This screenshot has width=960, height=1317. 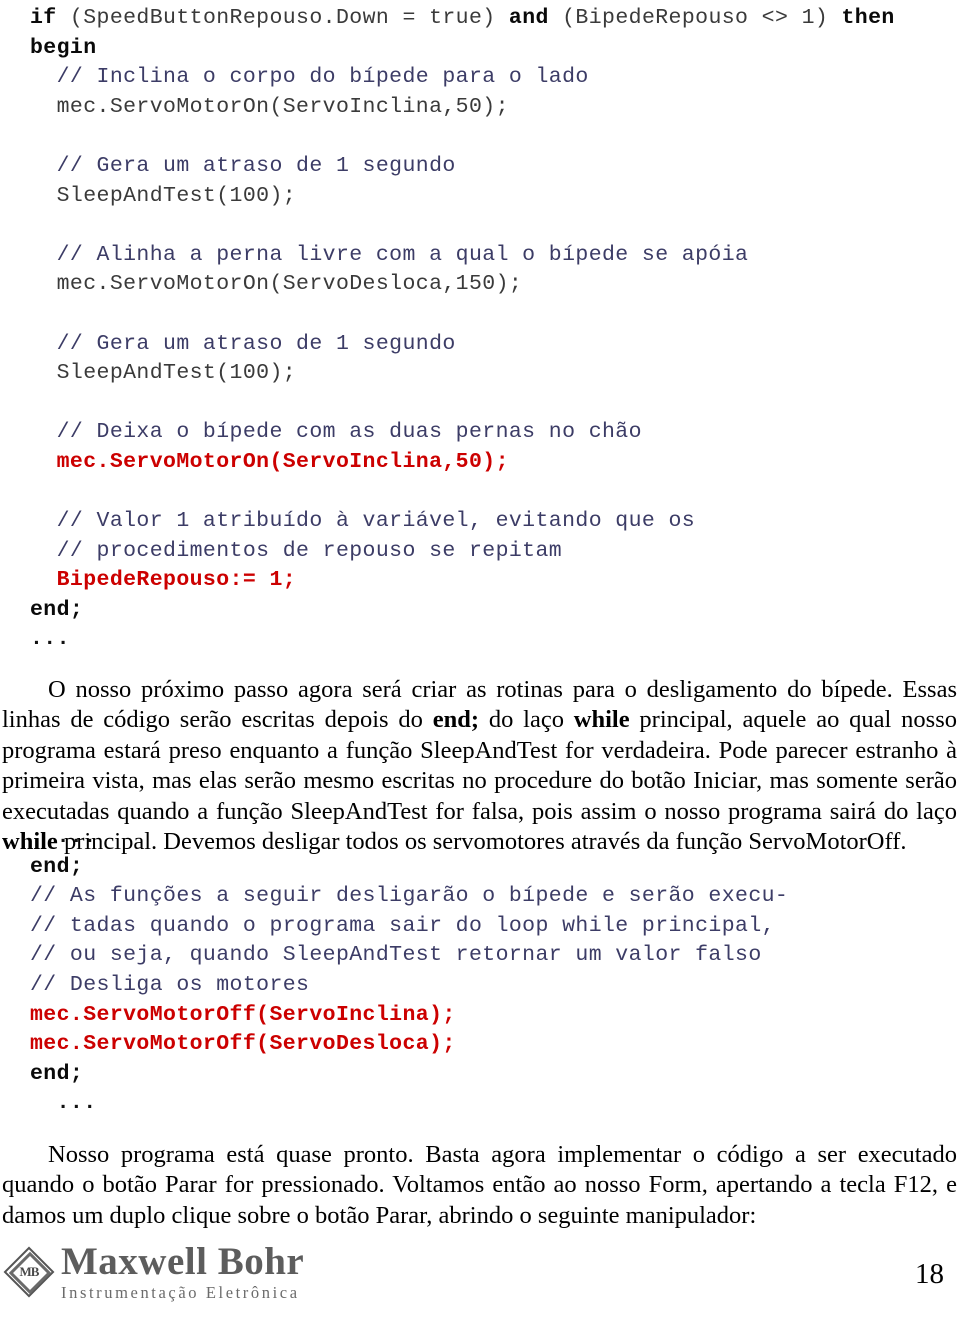 I want to click on code-line: // procedimentos de repouso se repitam, so click(x=462, y=552).